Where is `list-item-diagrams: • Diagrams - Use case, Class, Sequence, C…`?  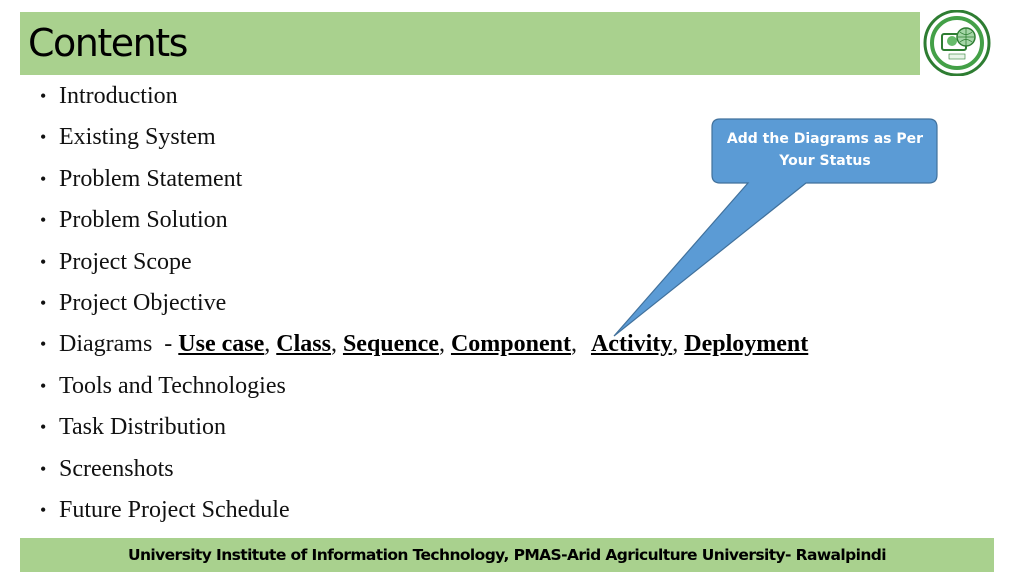 list-item-diagrams: • Diagrams - Use case, Class, Sequence, C… is located at coordinates (424, 344).